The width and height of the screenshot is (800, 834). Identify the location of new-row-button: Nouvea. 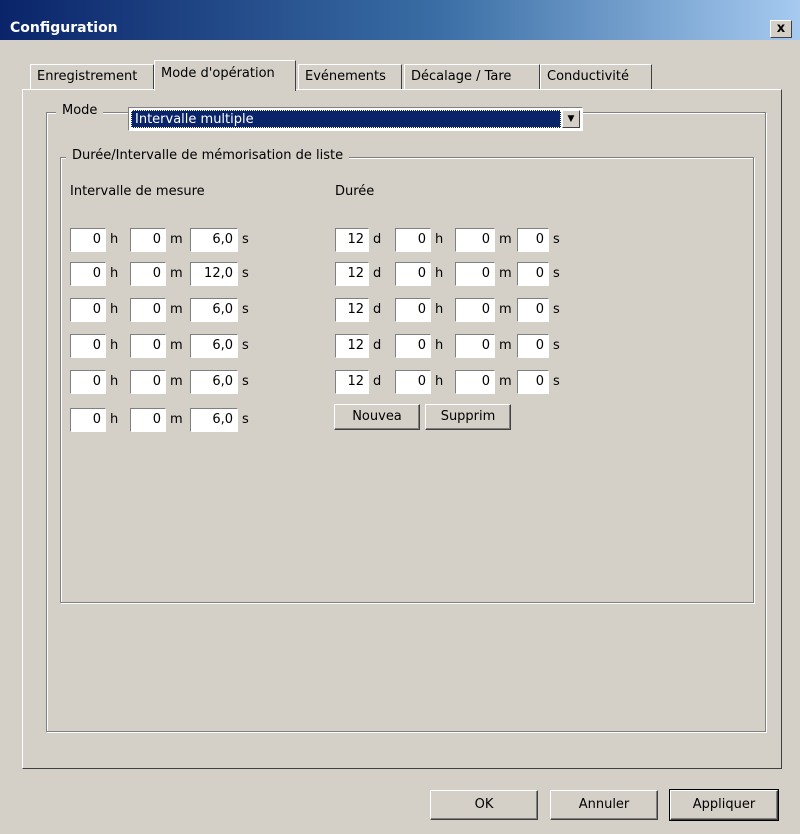
(377, 417).